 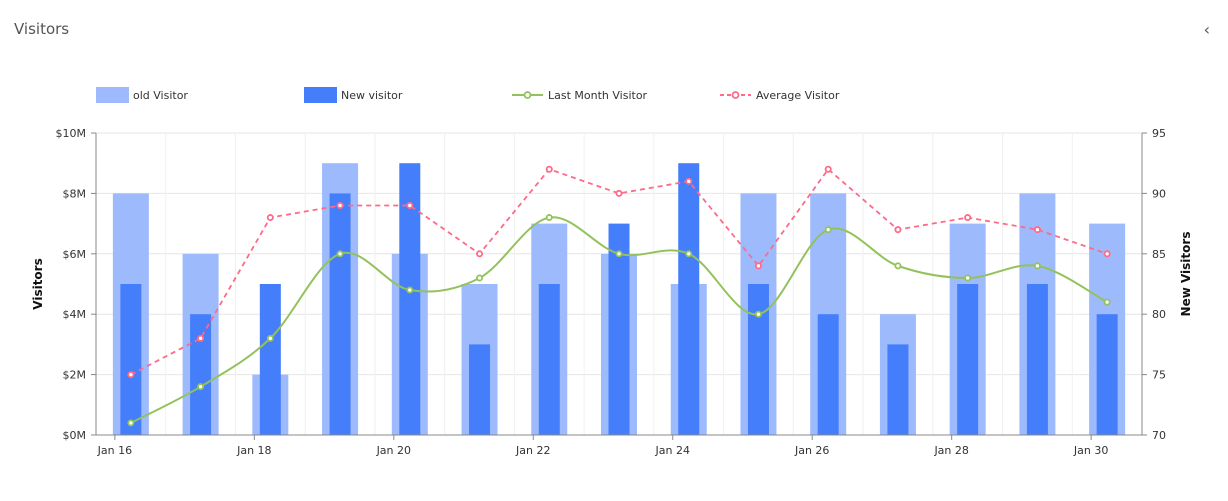 I want to click on y-right-tick-label: 75, so click(x=1159, y=375).